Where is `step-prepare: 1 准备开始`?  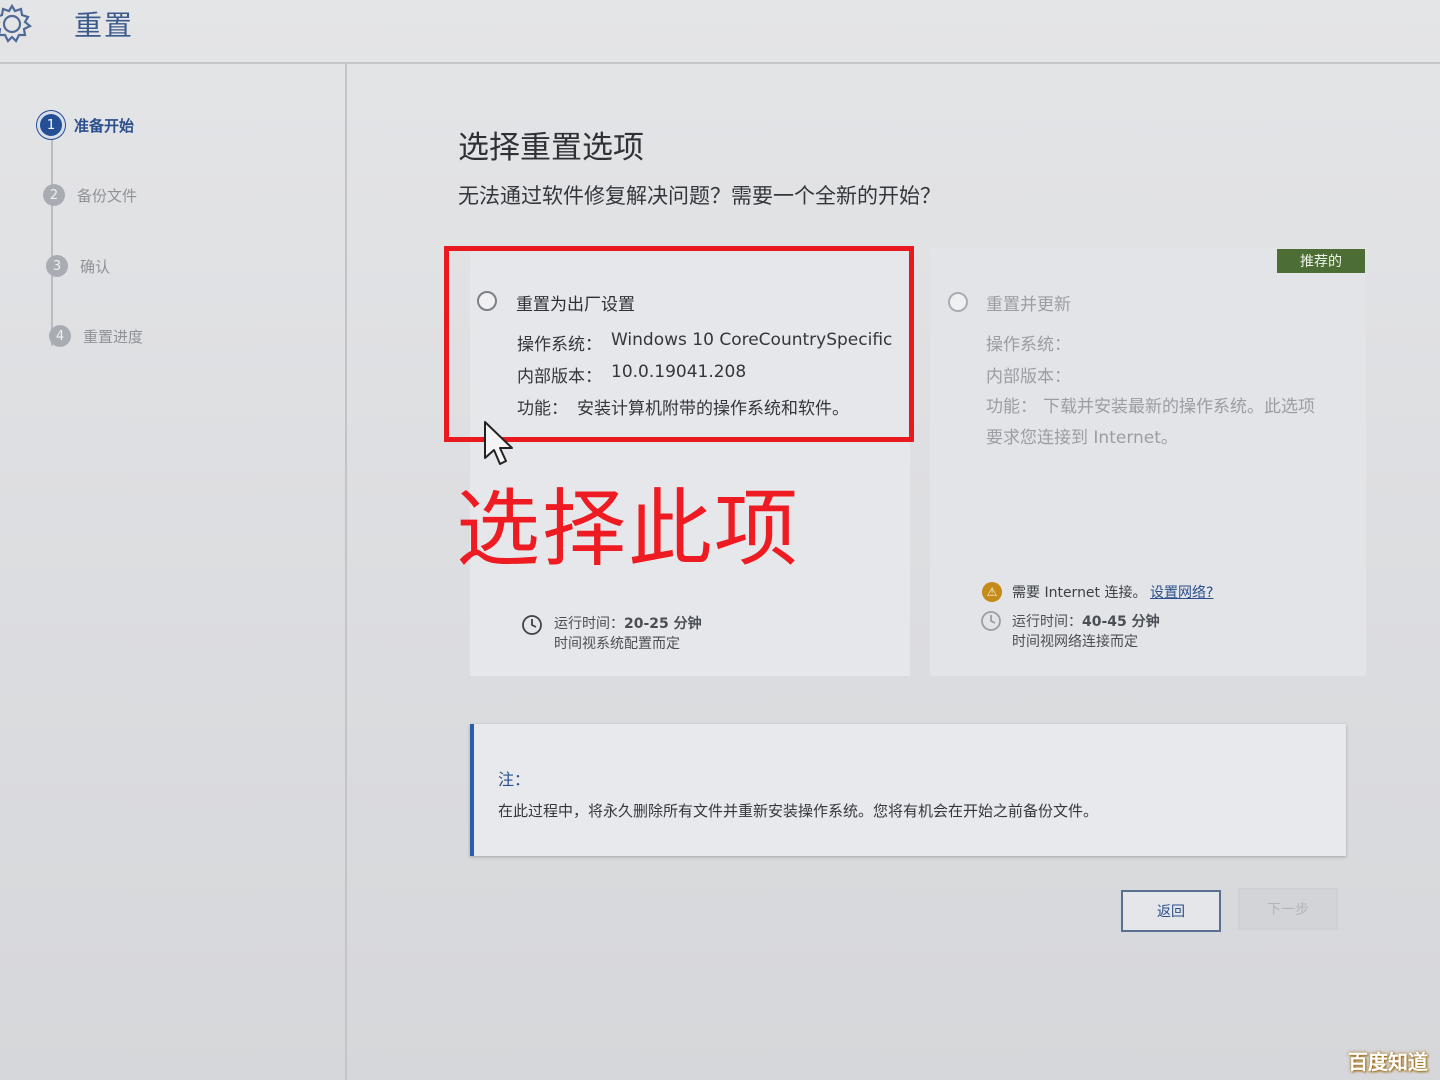 step-prepare: 1 准备开始 is located at coordinates (87, 125).